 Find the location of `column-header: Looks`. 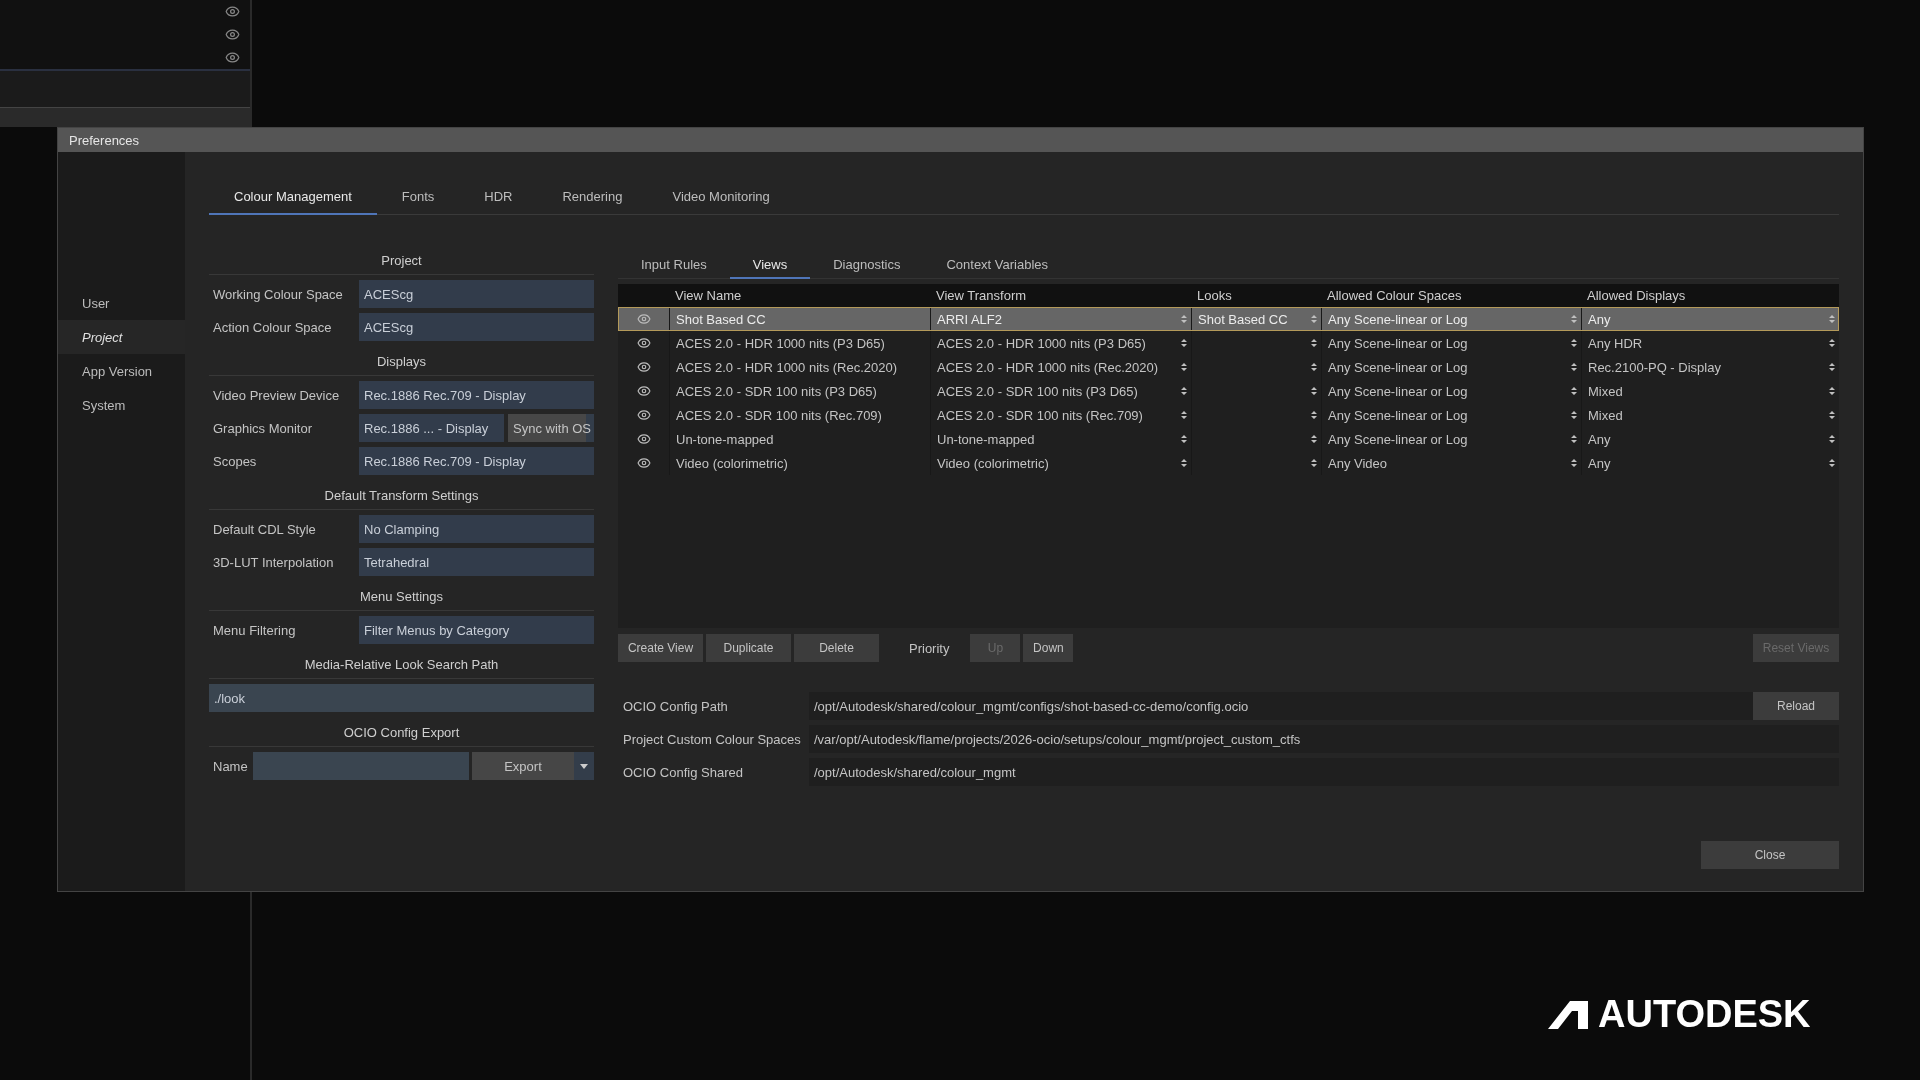

column-header: Looks is located at coordinates (1214, 296).